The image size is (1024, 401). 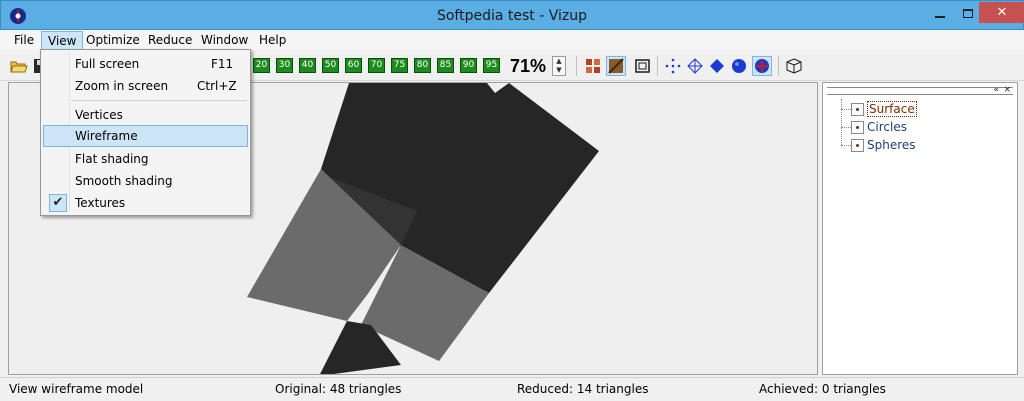 I want to click on maximize-icon, so click(x=968, y=13).